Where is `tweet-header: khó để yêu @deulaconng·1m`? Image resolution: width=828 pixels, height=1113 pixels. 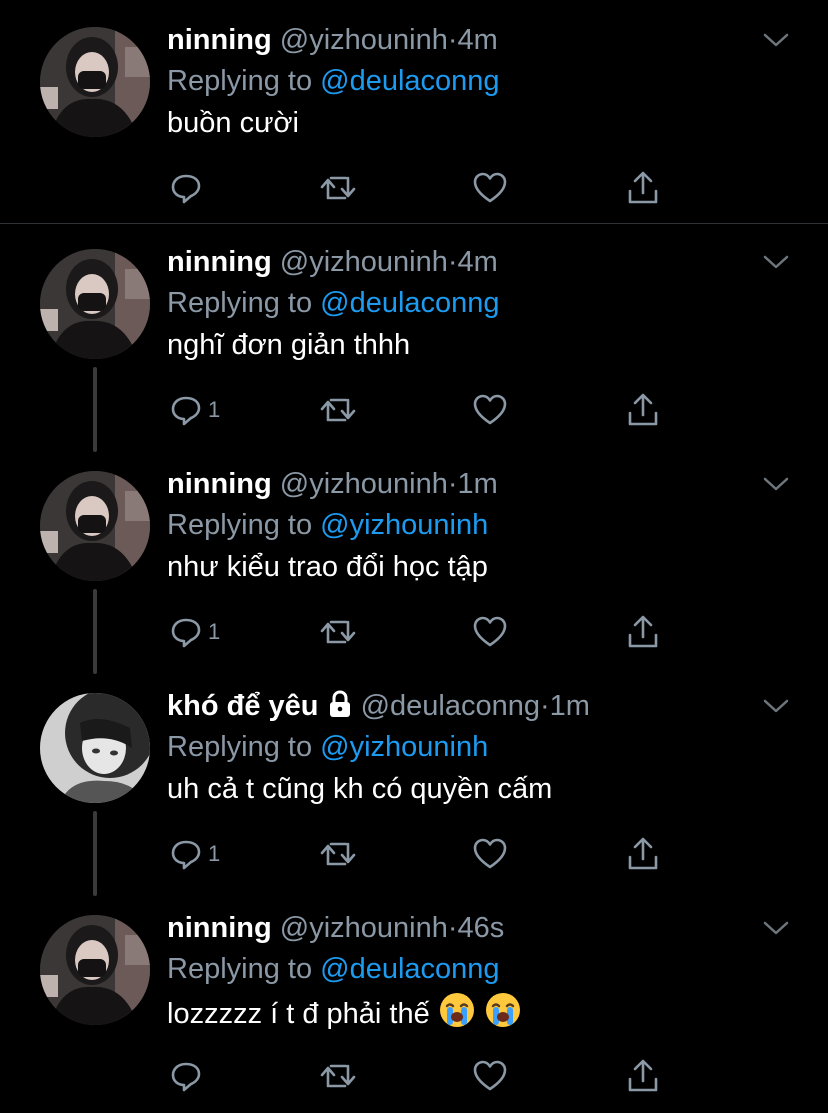 tweet-header: khó để yêu @deulaconng·1m is located at coordinates (378, 707).